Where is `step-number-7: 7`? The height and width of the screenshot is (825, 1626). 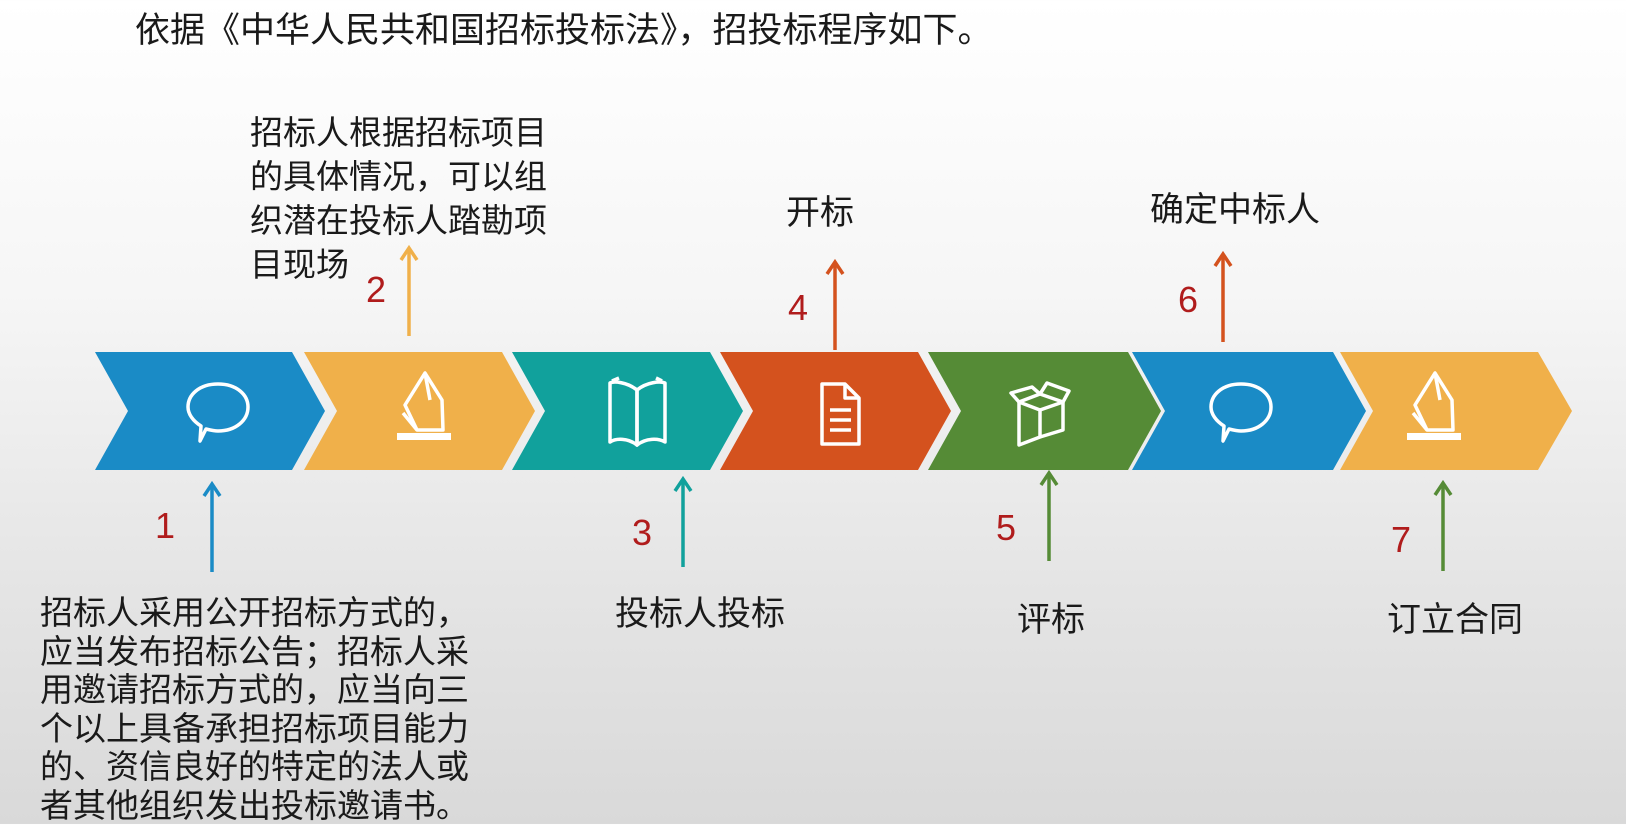 step-number-7: 7 is located at coordinates (1401, 539).